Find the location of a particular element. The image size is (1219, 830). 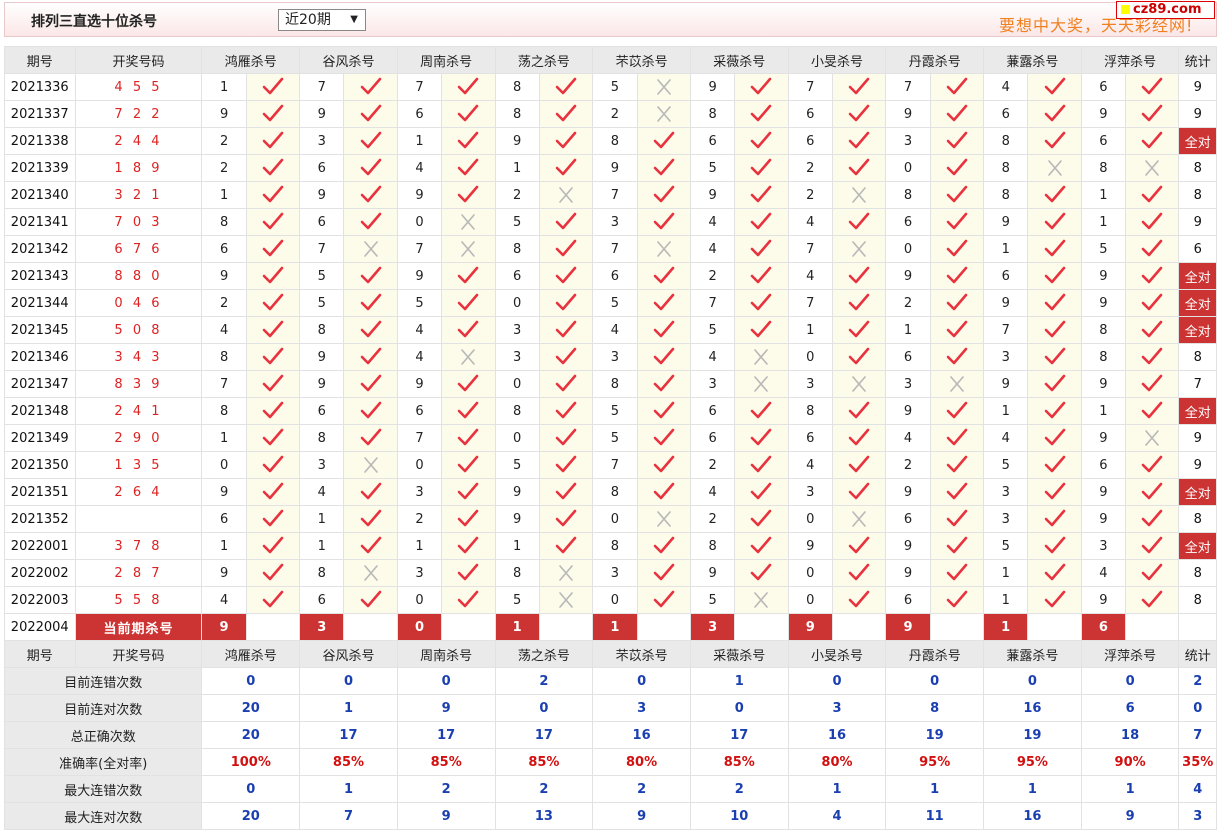

period-select: 近20期 ▼ is located at coordinates (322, 20).